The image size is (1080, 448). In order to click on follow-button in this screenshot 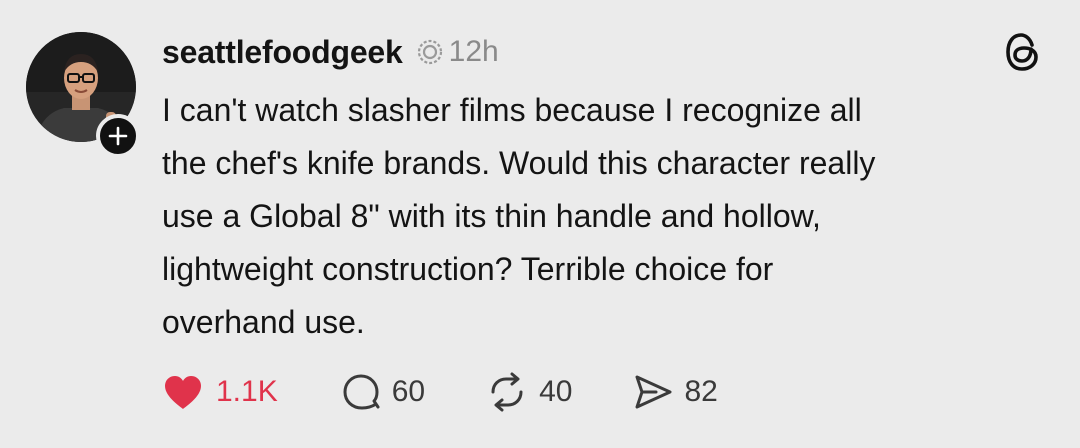, I will do `click(118, 136)`.